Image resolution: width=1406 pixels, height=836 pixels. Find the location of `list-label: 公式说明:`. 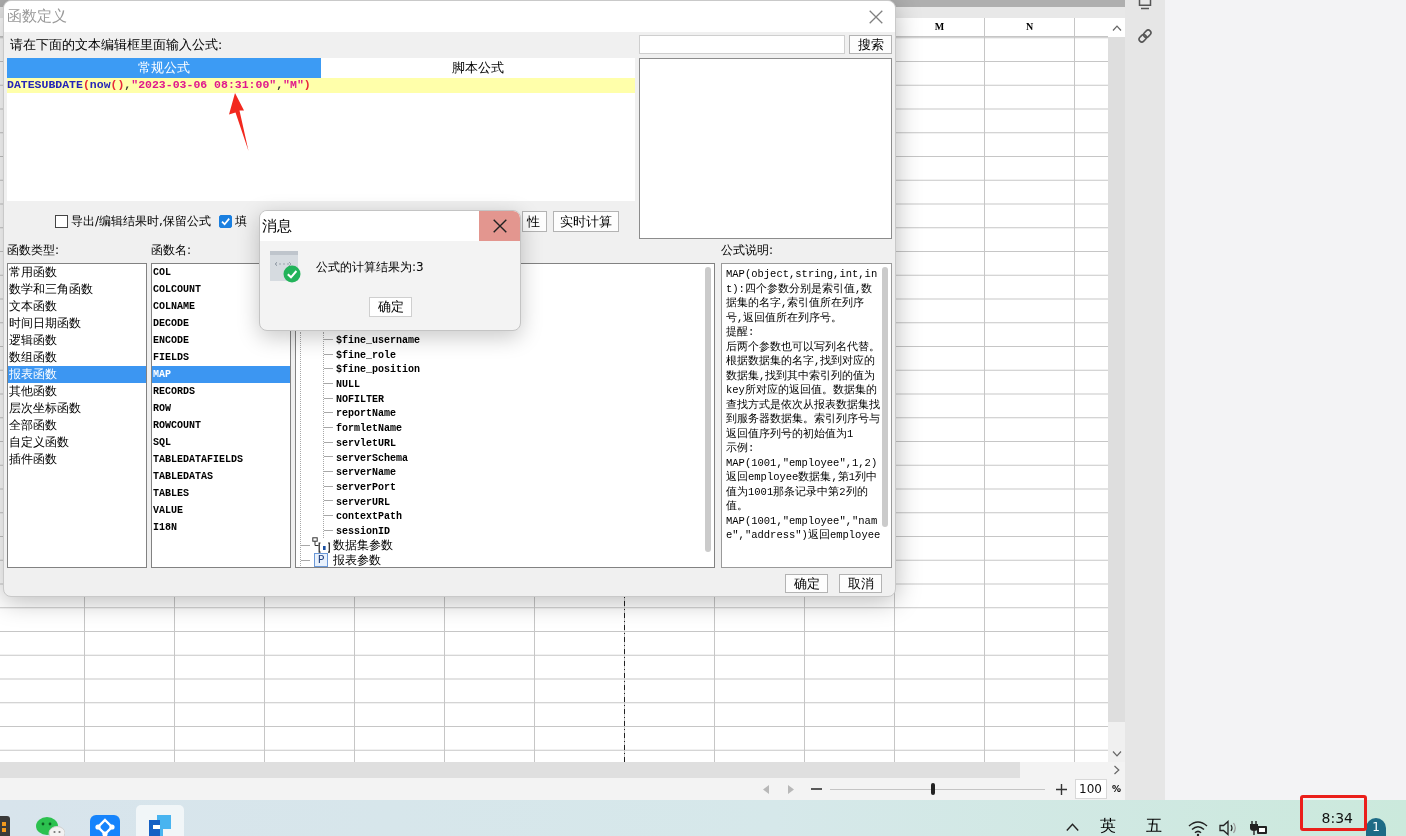

list-label: 公式说明: is located at coordinates (748, 250).